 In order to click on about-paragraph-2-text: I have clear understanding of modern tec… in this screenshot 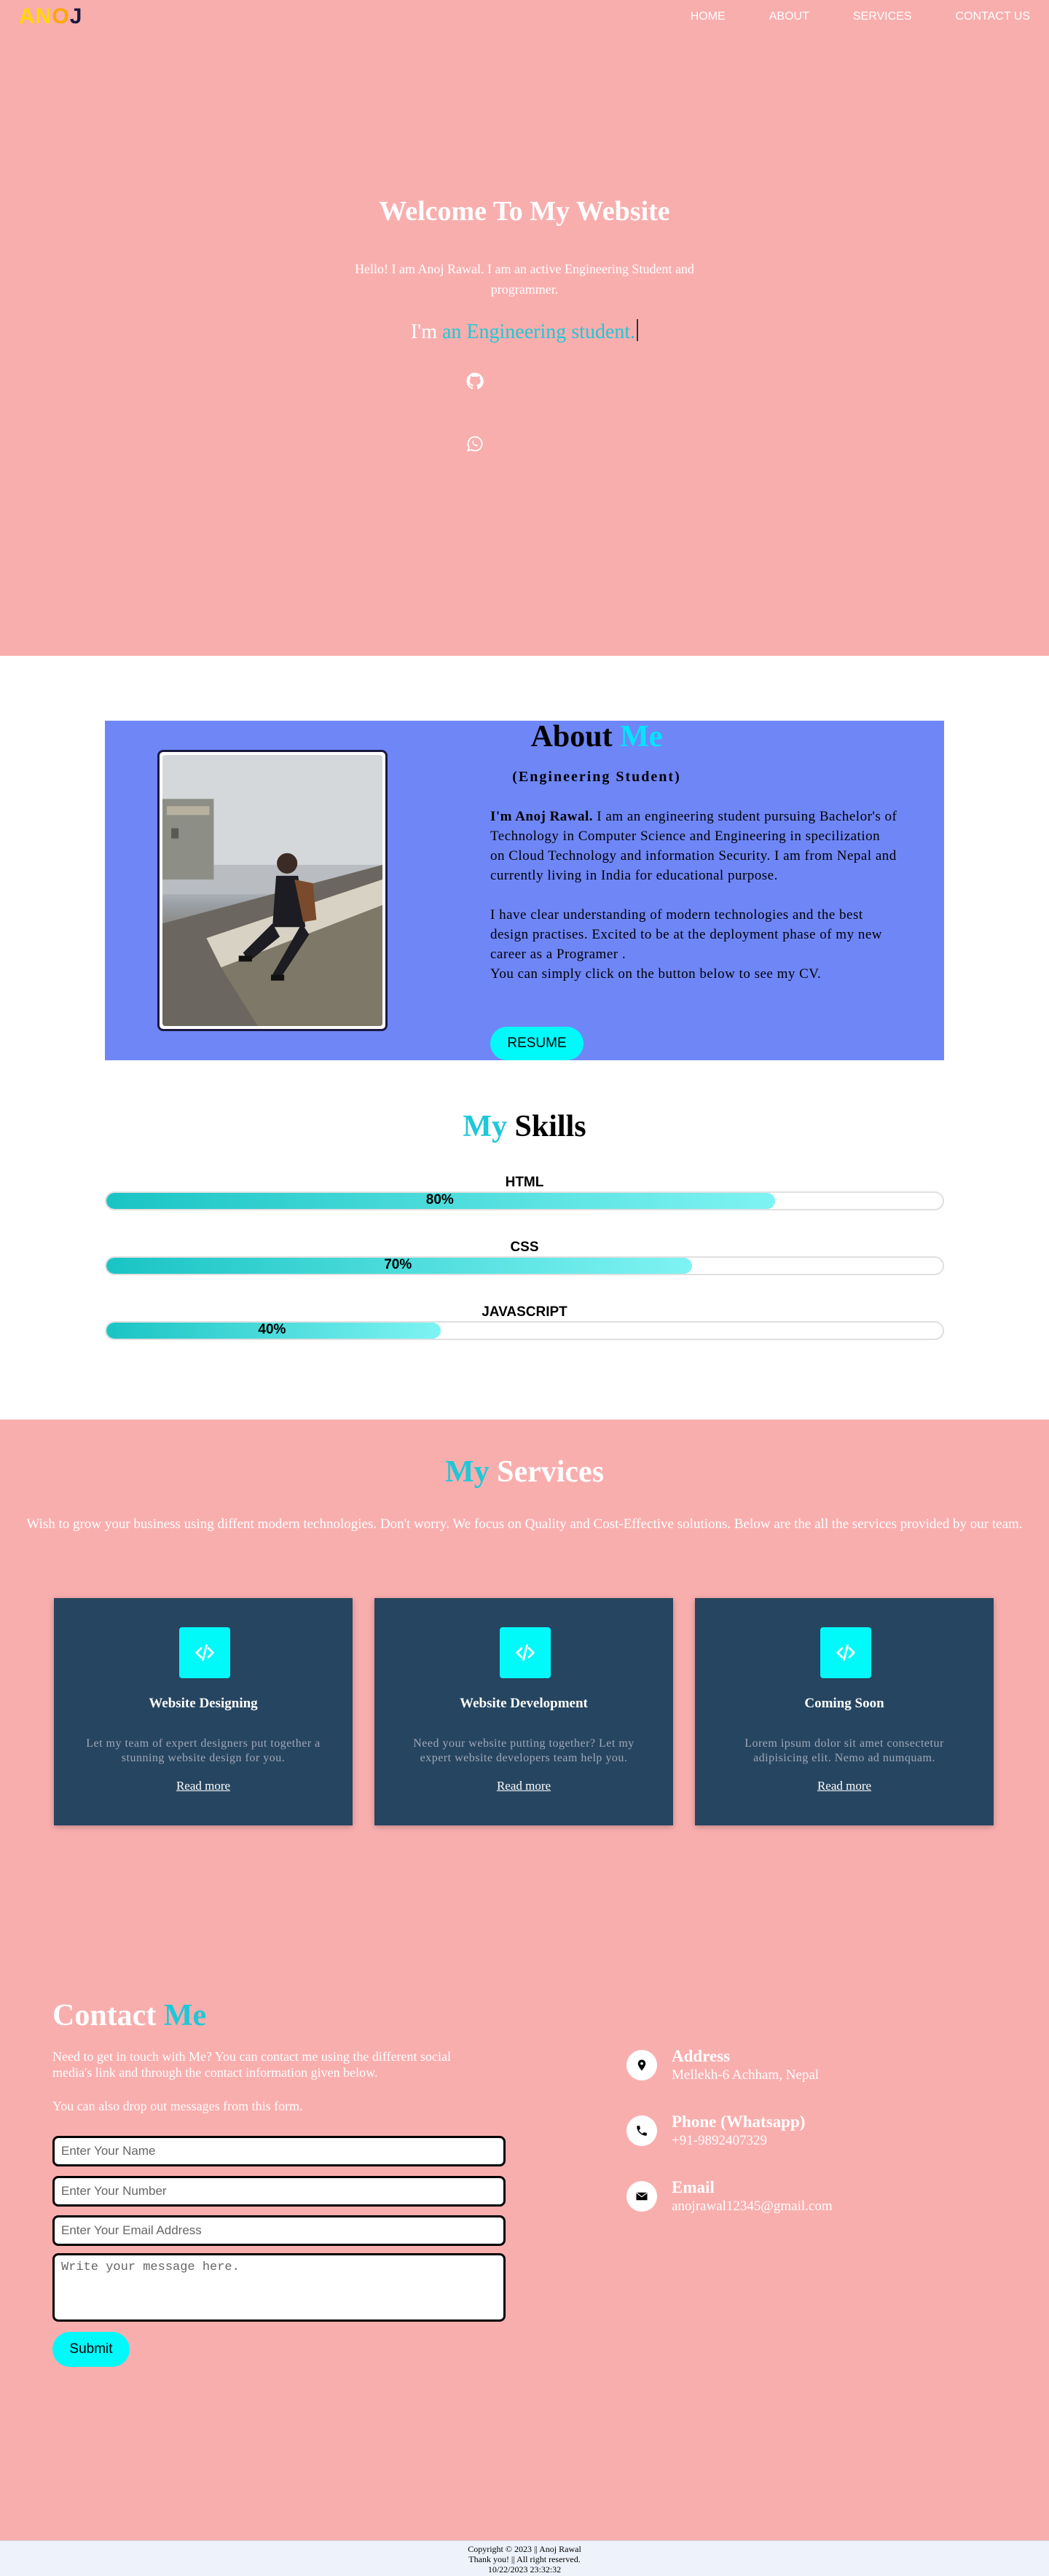, I will do `click(686, 934)`.